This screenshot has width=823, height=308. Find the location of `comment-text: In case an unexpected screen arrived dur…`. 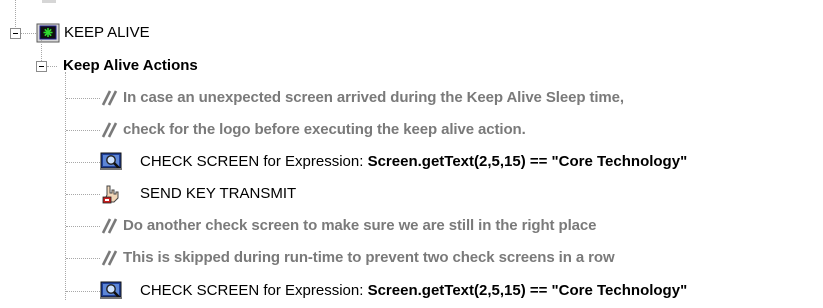

comment-text: In case an unexpected screen arrived dur… is located at coordinates (373, 98).